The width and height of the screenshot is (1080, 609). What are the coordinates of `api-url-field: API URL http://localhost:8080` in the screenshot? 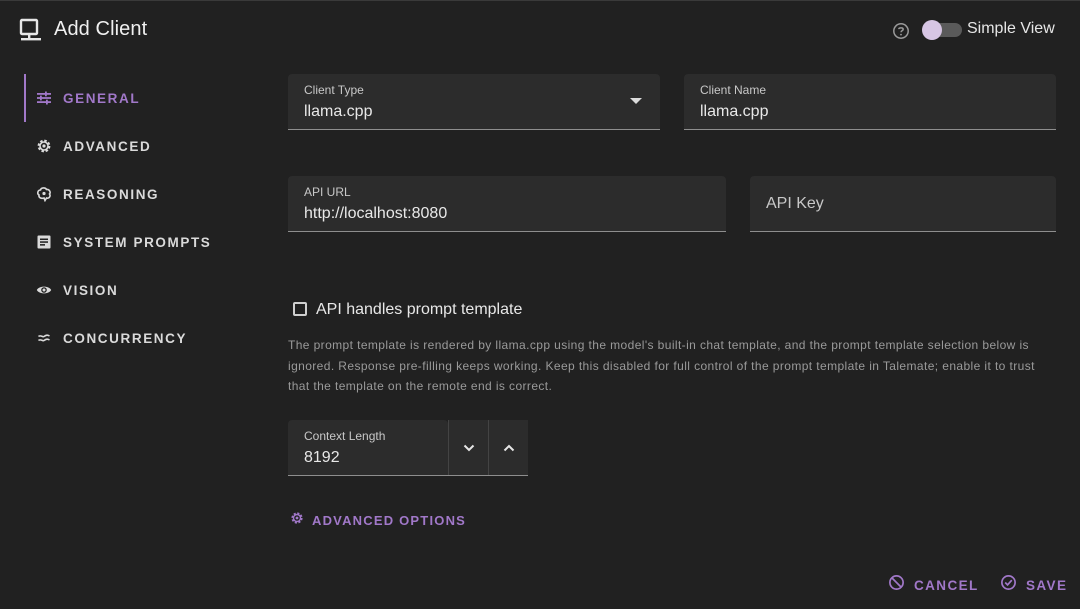 It's located at (507, 204).